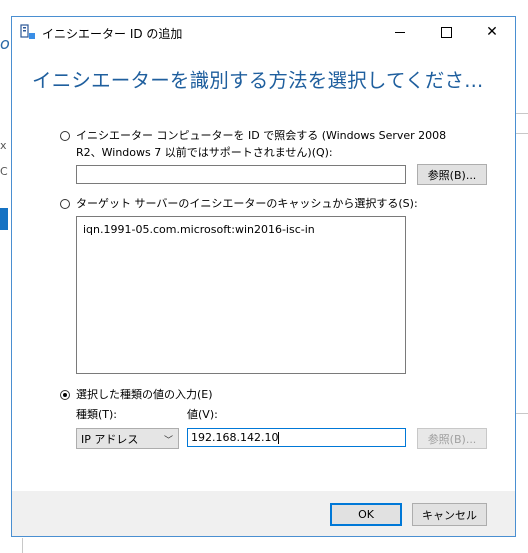  What do you see at coordinates (279, 438) in the screenshot?
I see `text-caret` at bounding box center [279, 438].